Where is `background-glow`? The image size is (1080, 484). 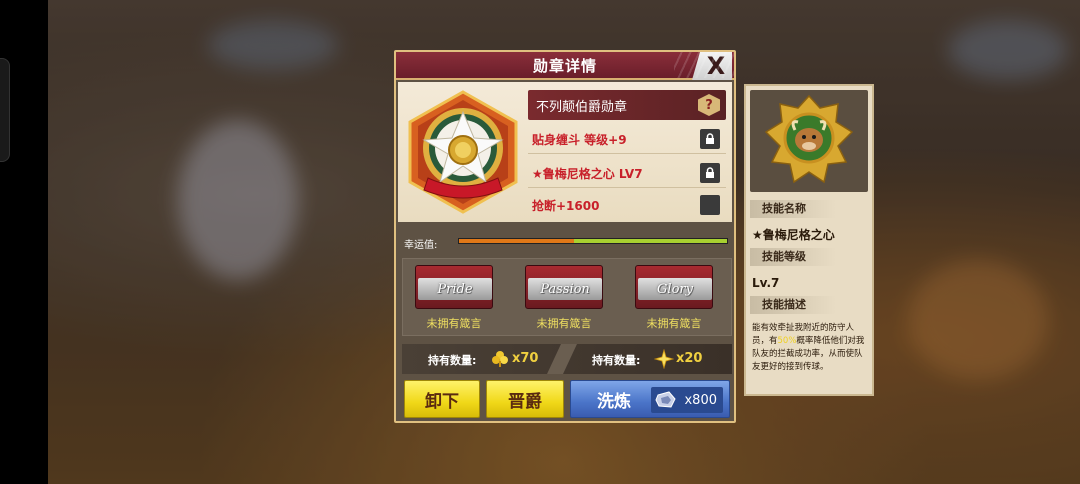 background-glow is located at coordinates (978, 320).